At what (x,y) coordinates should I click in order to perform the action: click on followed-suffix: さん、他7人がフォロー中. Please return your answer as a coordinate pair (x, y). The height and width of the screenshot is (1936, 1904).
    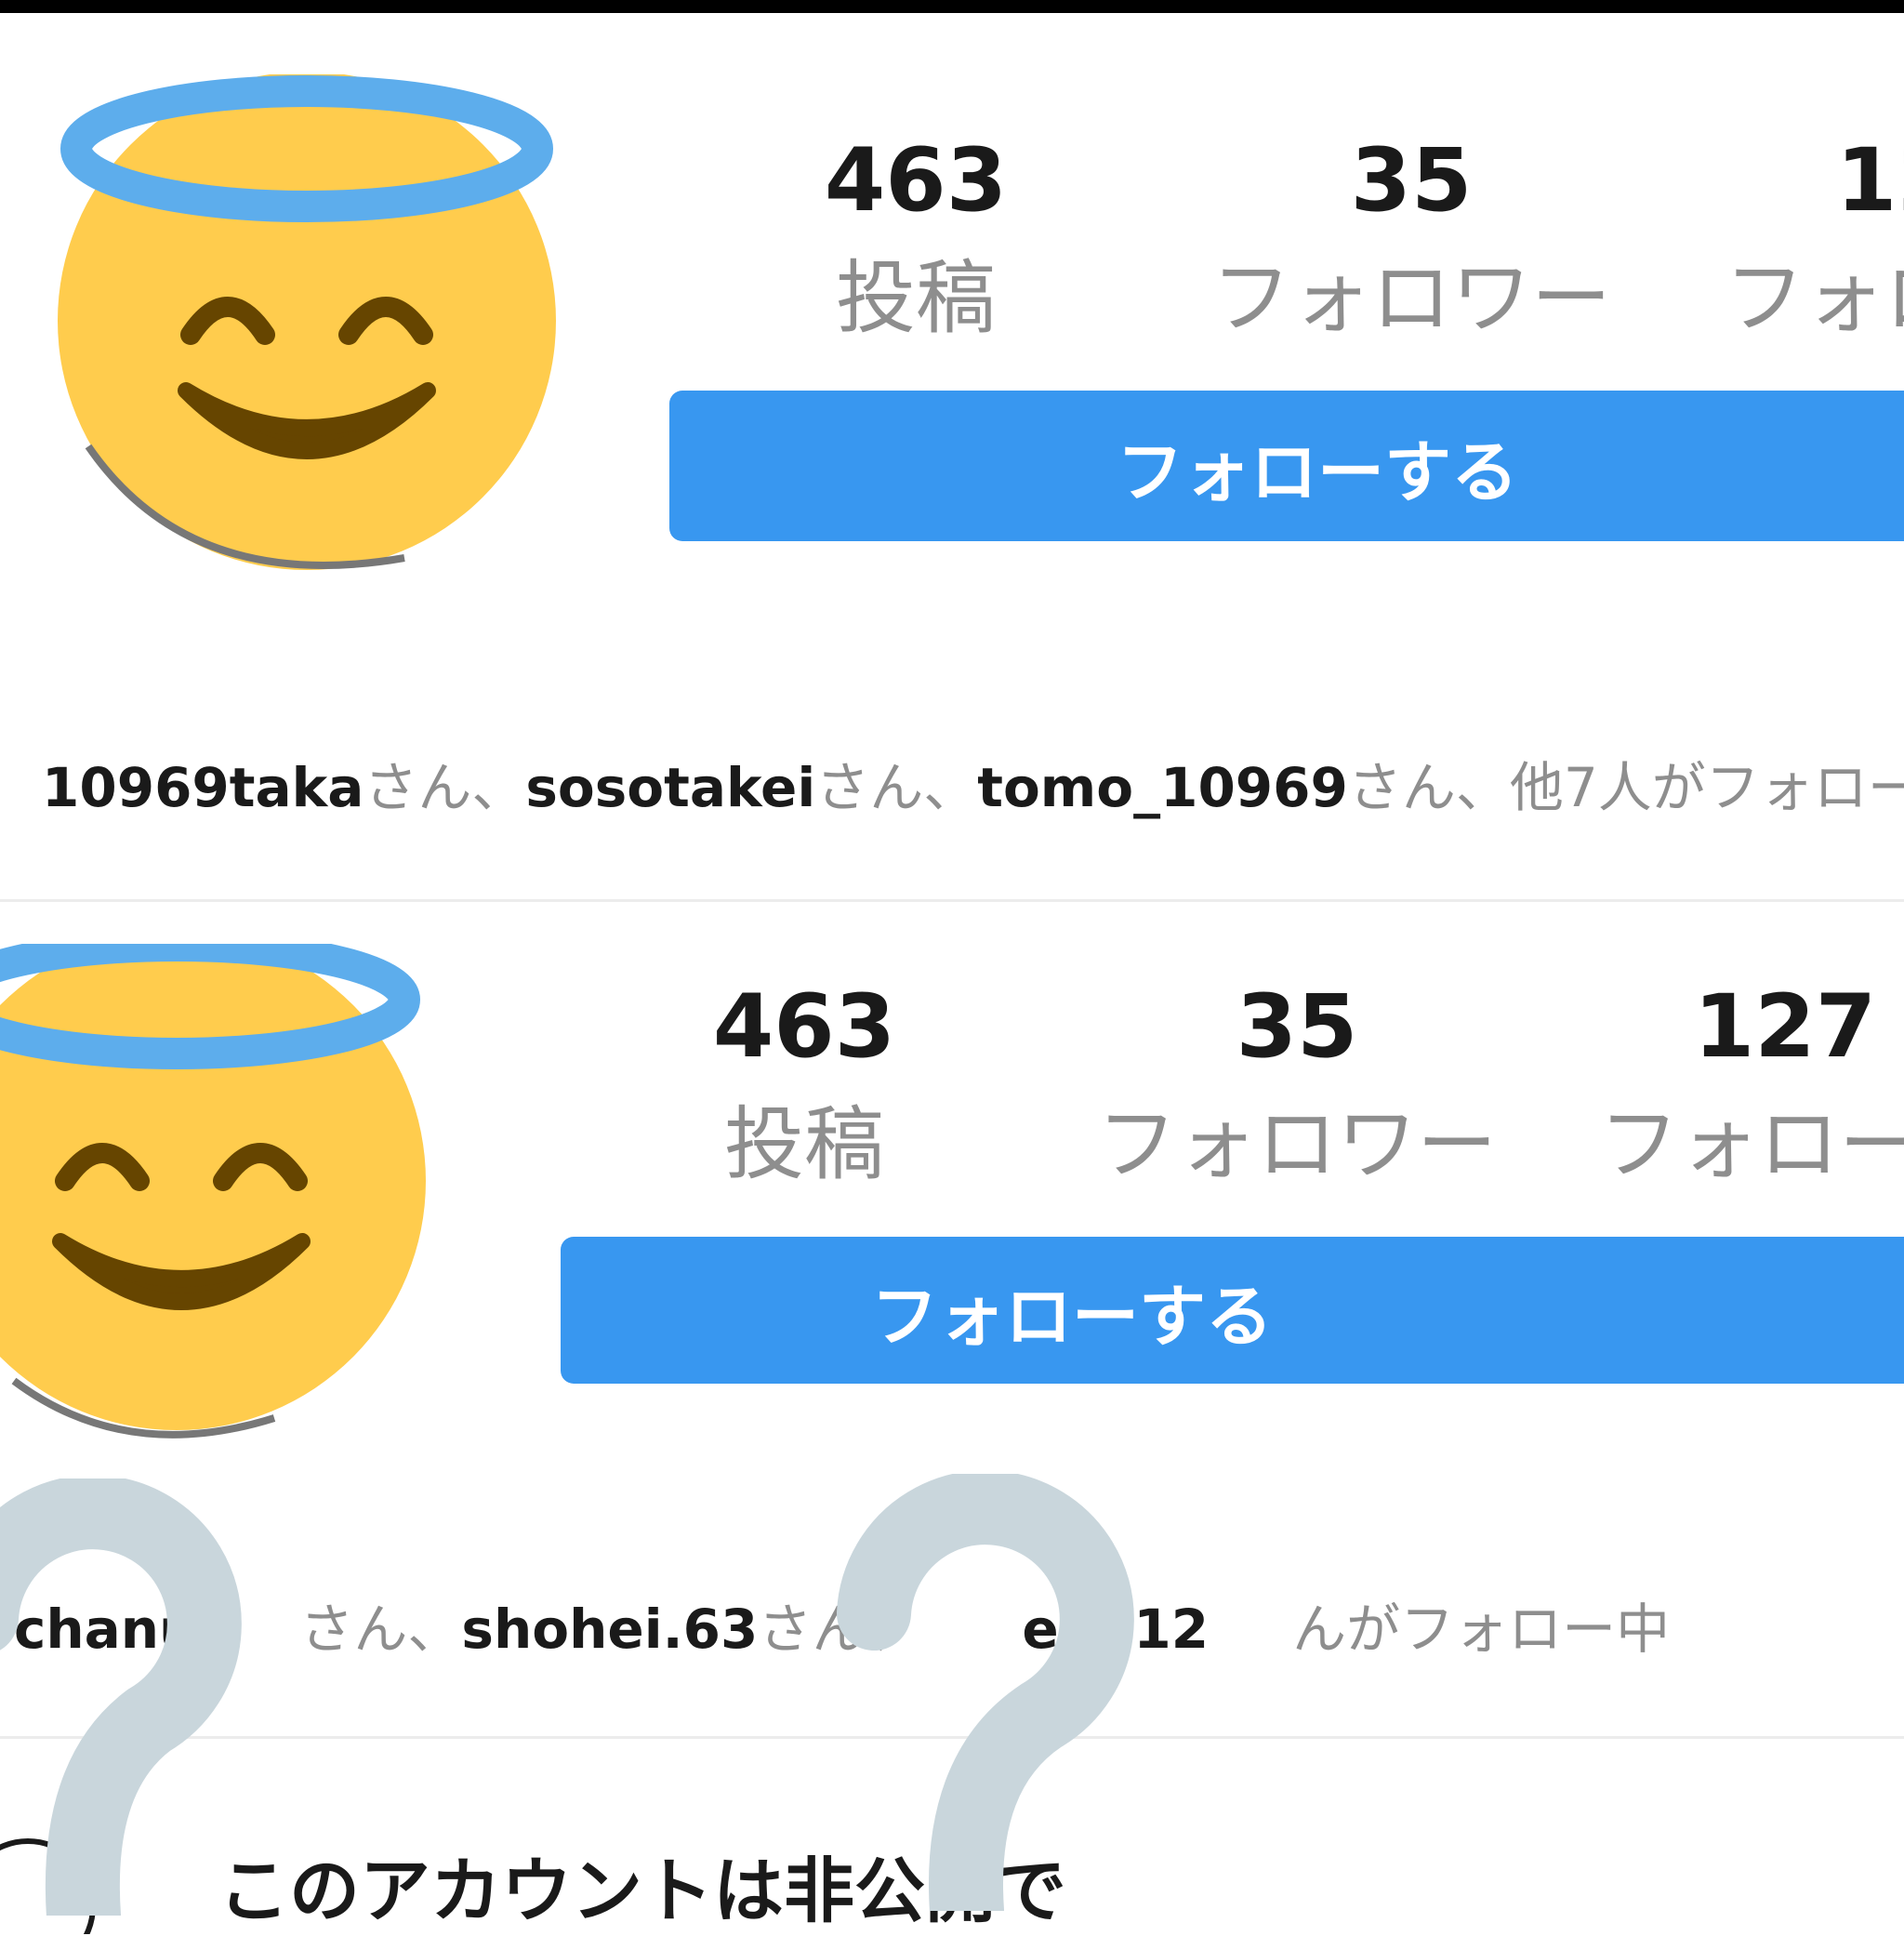
    Looking at the image, I should click on (1625, 787).